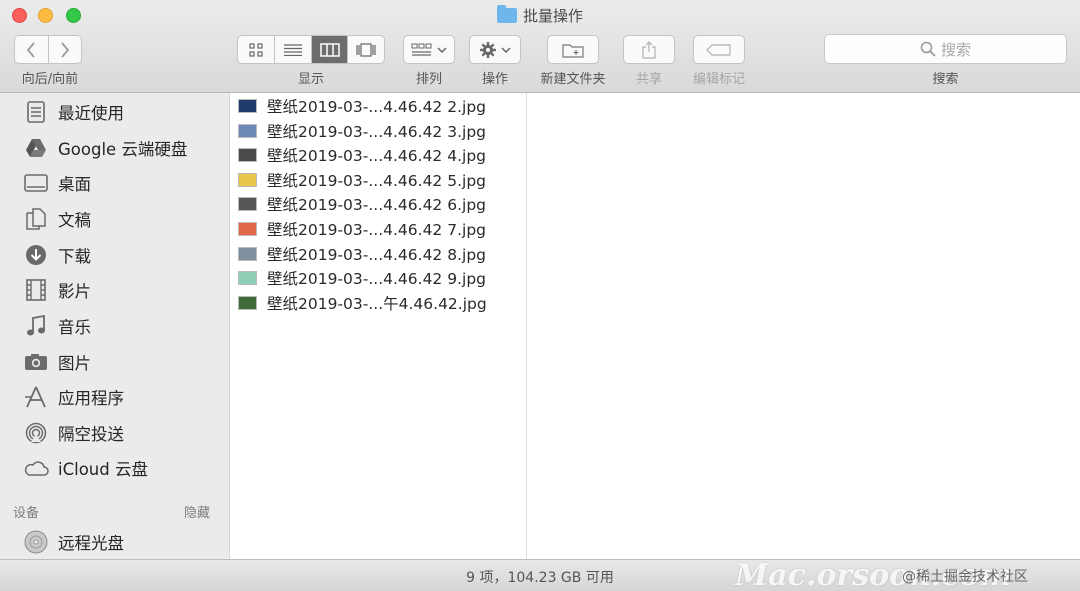 Image resolution: width=1080 pixels, height=591 pixels. I want to click on list-icon, so click(293, 49).